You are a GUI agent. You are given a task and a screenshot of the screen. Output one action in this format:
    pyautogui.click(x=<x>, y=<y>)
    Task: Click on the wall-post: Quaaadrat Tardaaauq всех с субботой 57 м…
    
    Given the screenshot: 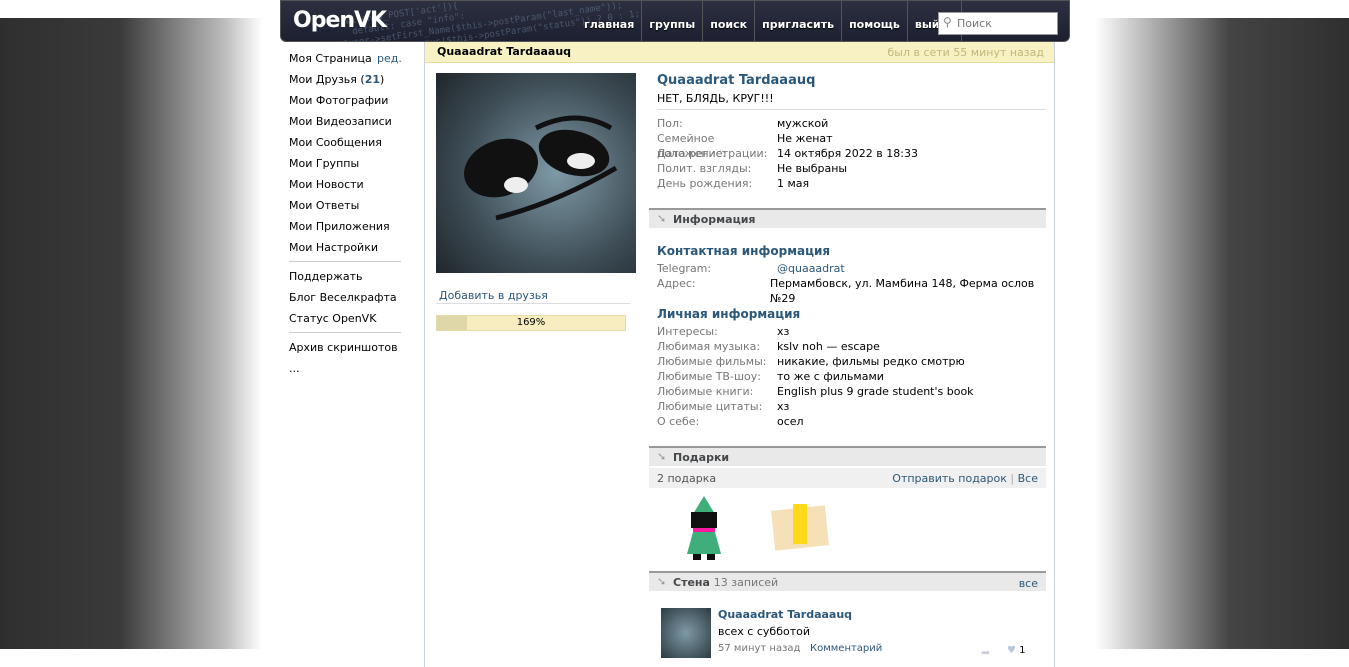 What is the action you would take?
    pyautogui.click(x=851, y=633)
    